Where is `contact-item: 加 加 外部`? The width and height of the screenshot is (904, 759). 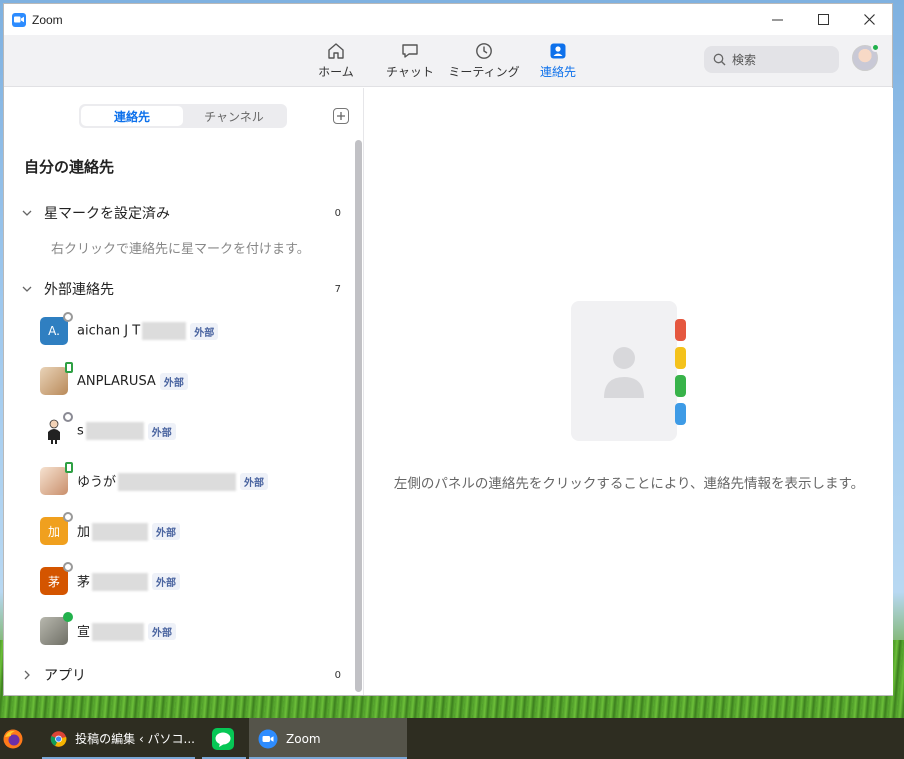 contact-item: 加 加 外部 is located at coordinates (190, 529).